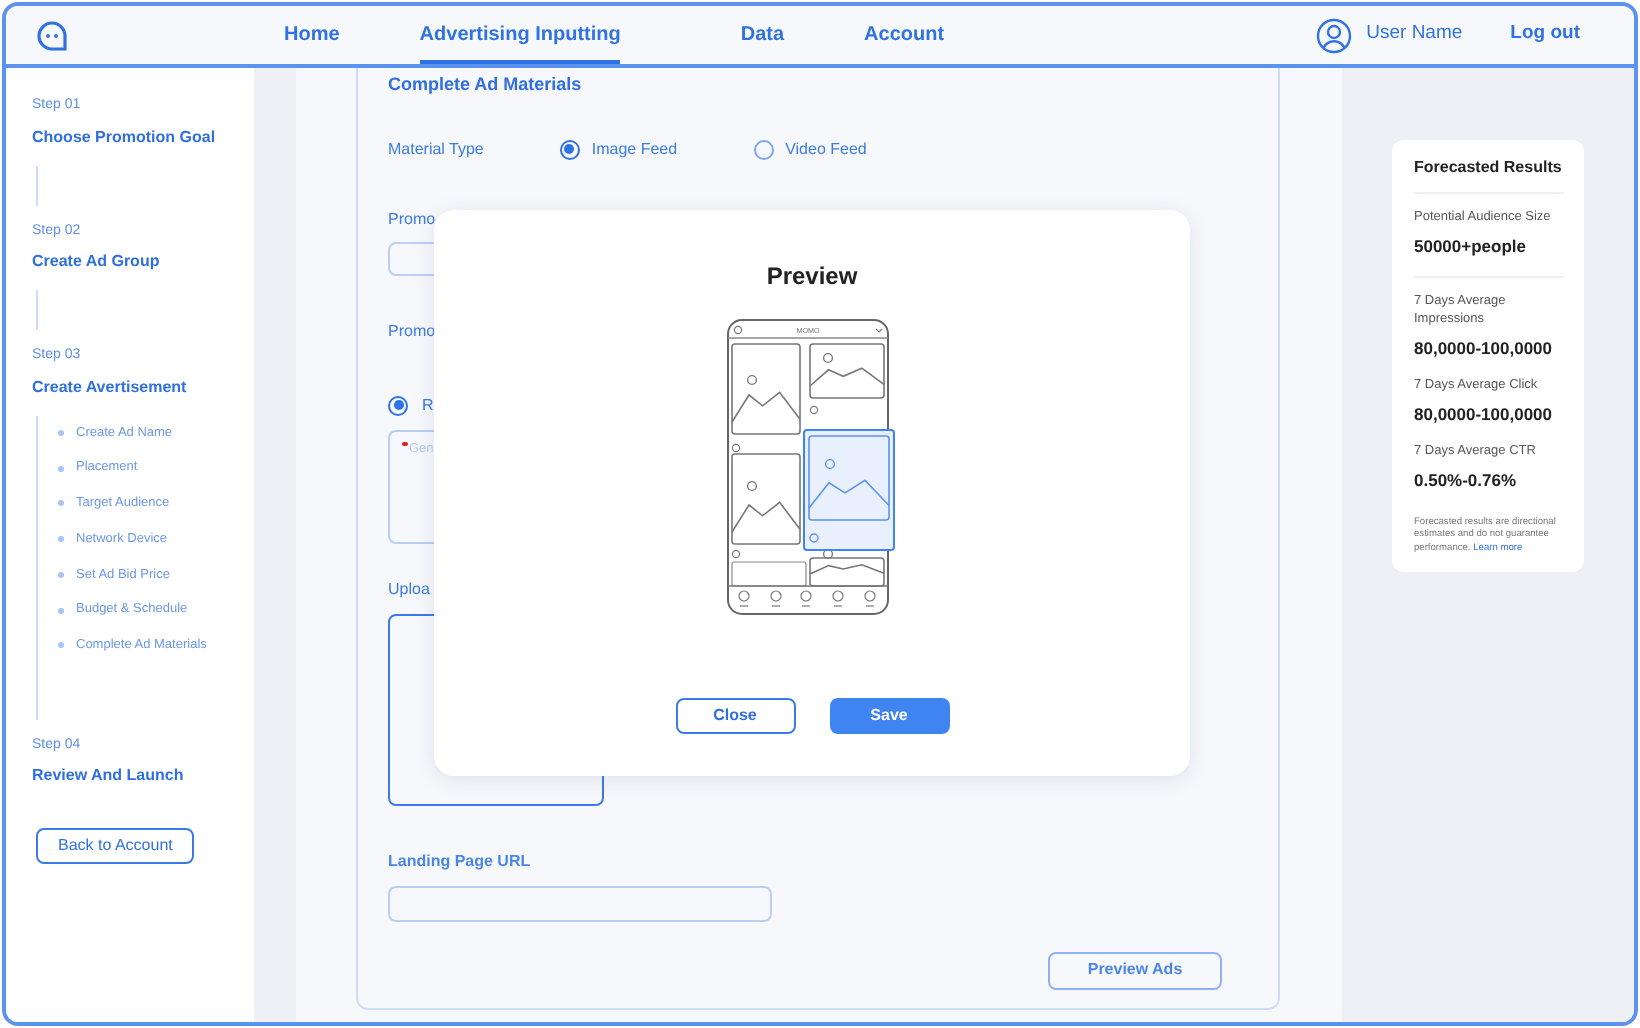 The image size is (1640, 1028). Describe the element at coordinates (143, 137) in the screenshot. I see `step-title: Choose Promotion Goal` at that location.